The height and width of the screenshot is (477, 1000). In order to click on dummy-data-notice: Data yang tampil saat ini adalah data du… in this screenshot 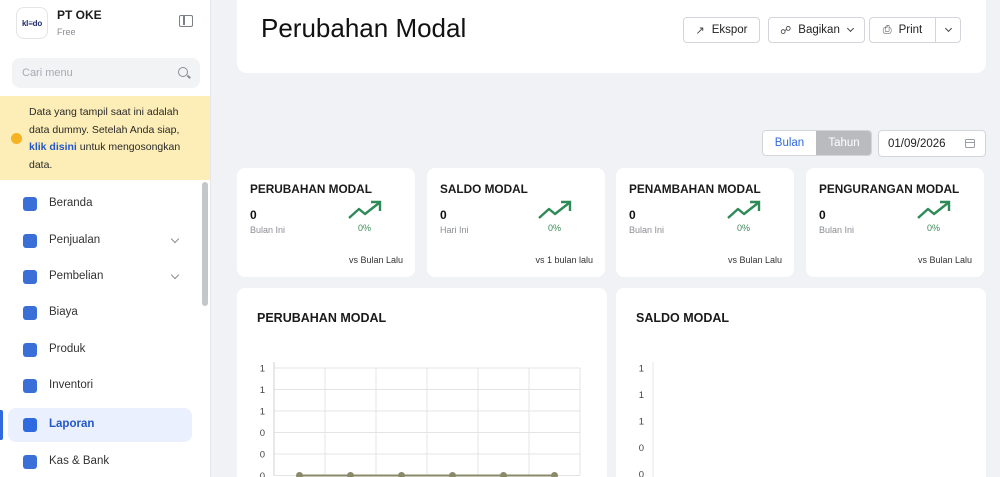, I will do `click(105, 138)`.